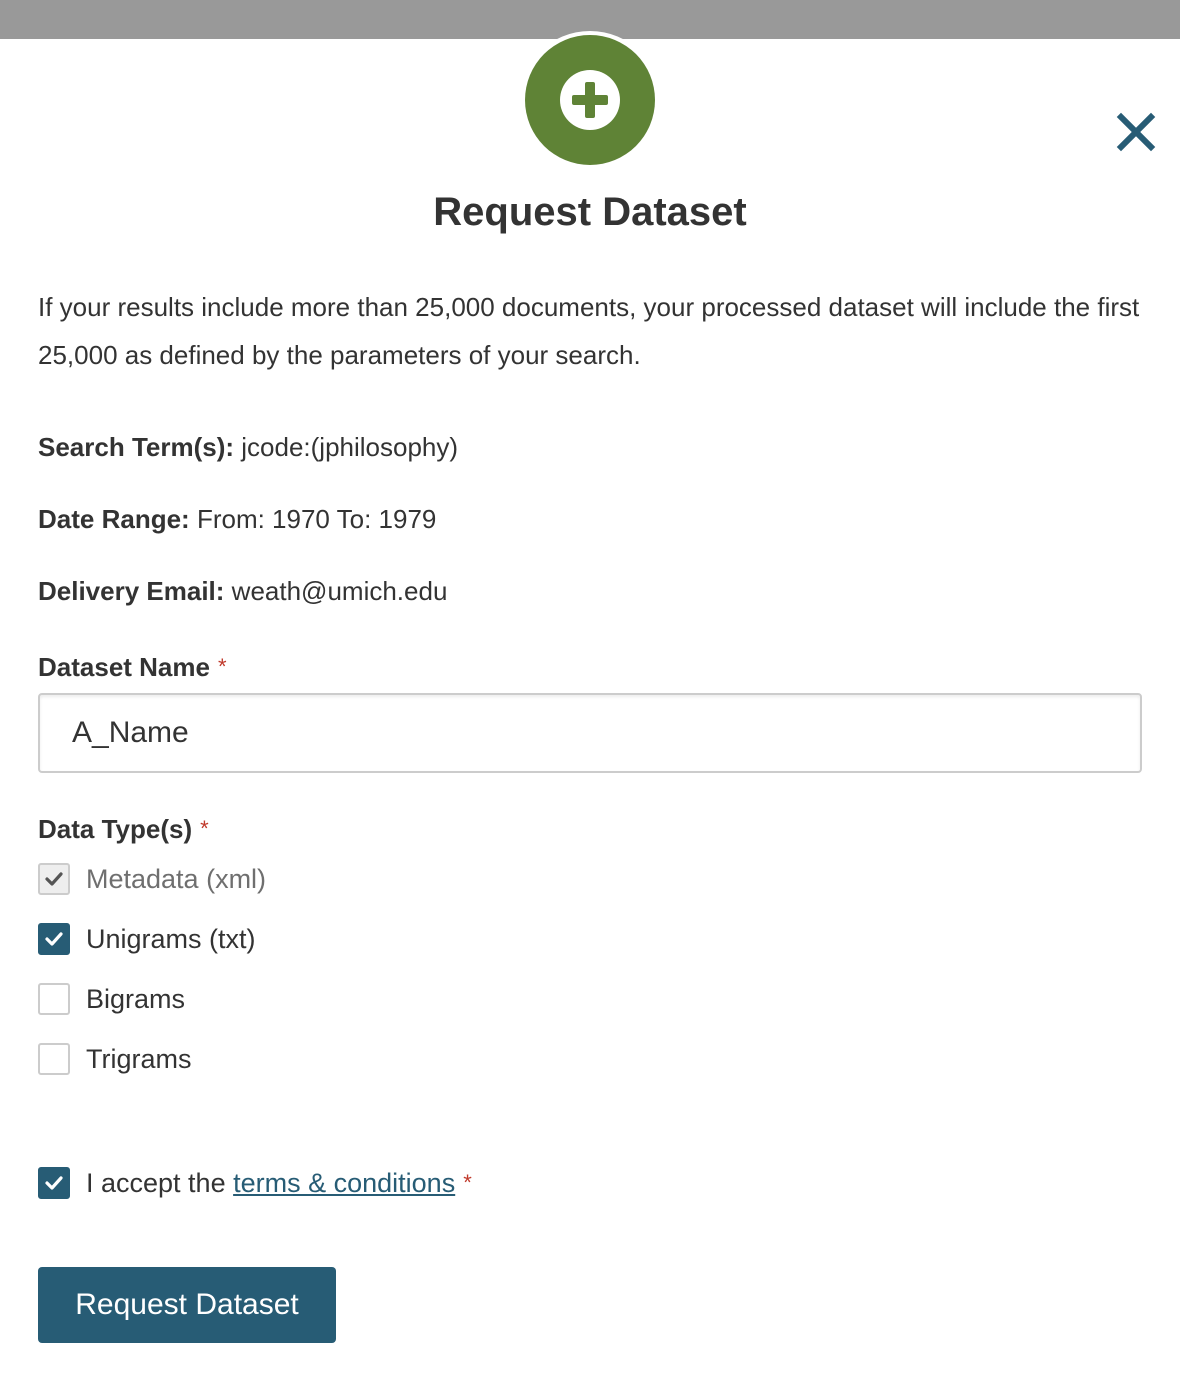  I want to click on plus-circle-icon, so click(590, 100).